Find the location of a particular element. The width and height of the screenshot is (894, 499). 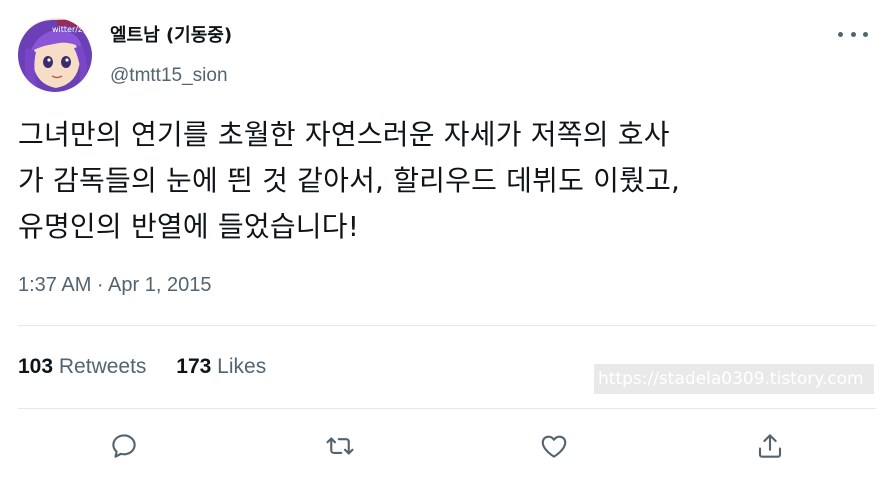

avatar-image: witter/z is located at coordinates (55, 55).